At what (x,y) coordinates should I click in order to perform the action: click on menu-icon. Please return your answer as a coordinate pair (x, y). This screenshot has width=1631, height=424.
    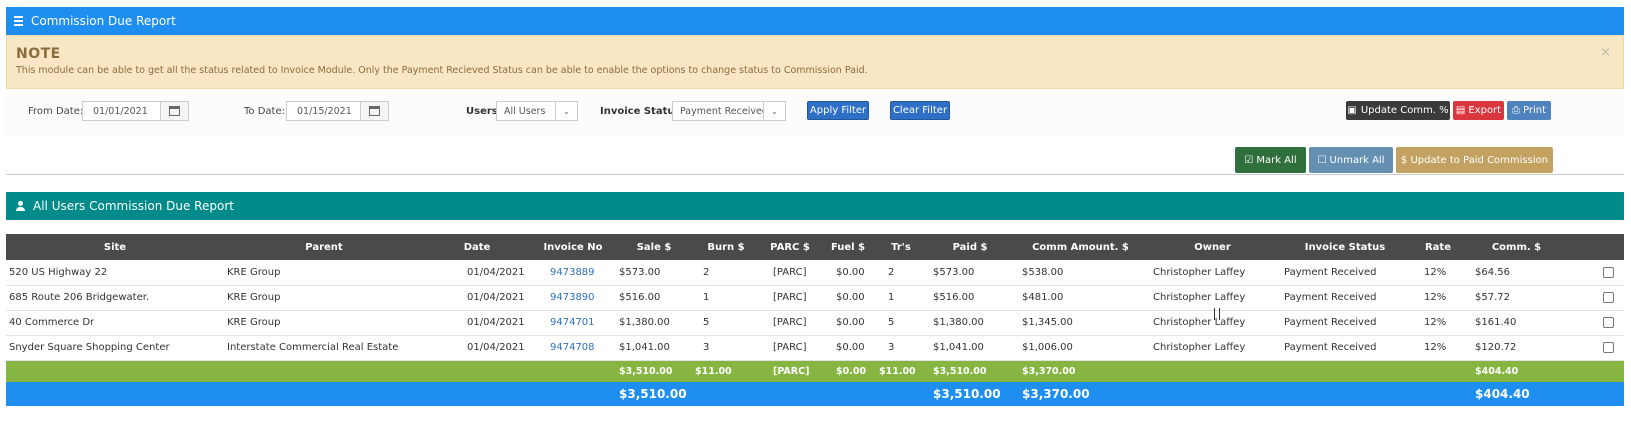
    Looking at the image, I should click on (18, 21).